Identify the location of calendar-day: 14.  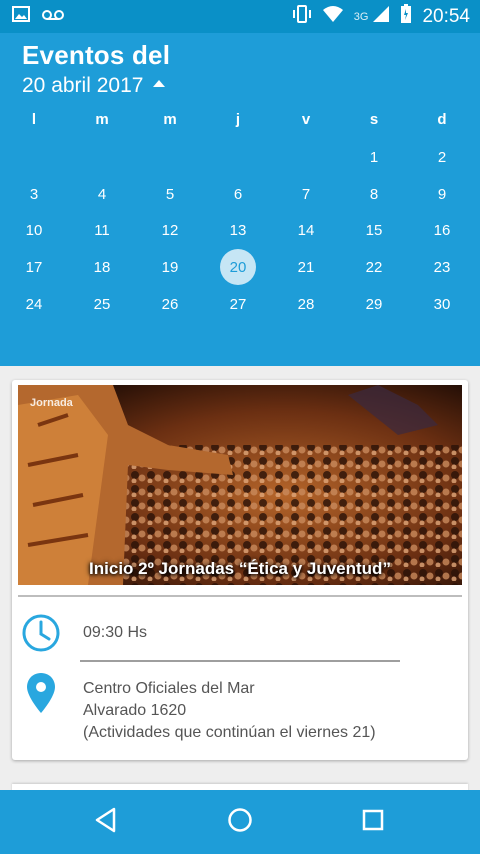
(306, 230).